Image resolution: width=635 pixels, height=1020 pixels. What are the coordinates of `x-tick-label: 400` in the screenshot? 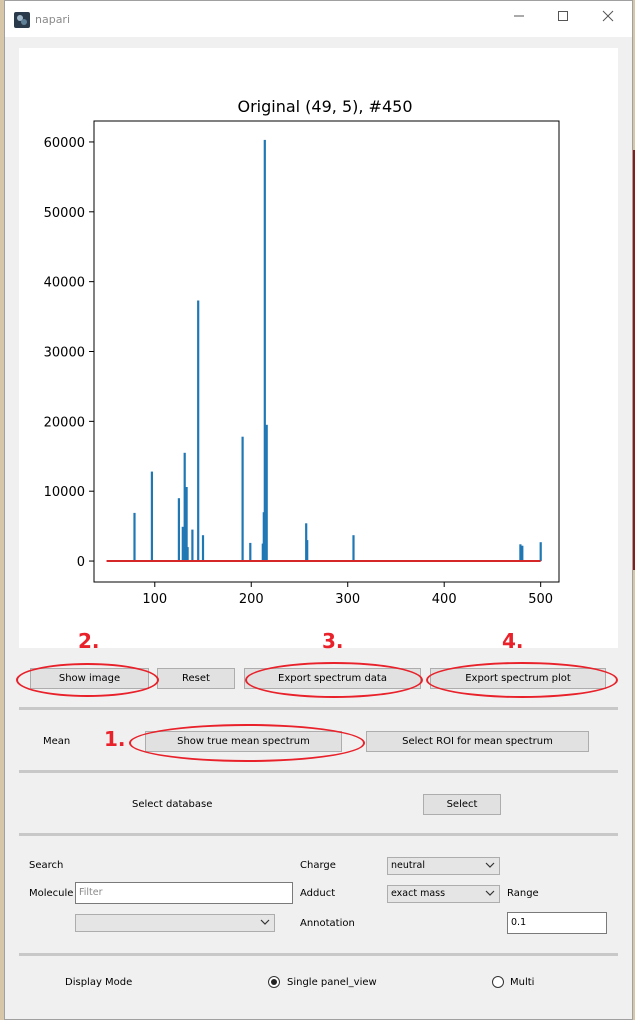 It's located at (444, 599).